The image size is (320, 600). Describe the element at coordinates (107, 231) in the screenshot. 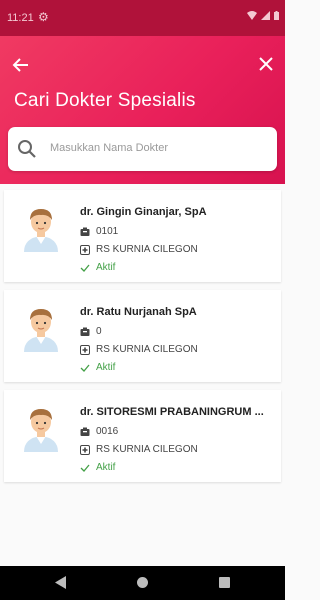

I see `doctor-code: 0101` at that location.